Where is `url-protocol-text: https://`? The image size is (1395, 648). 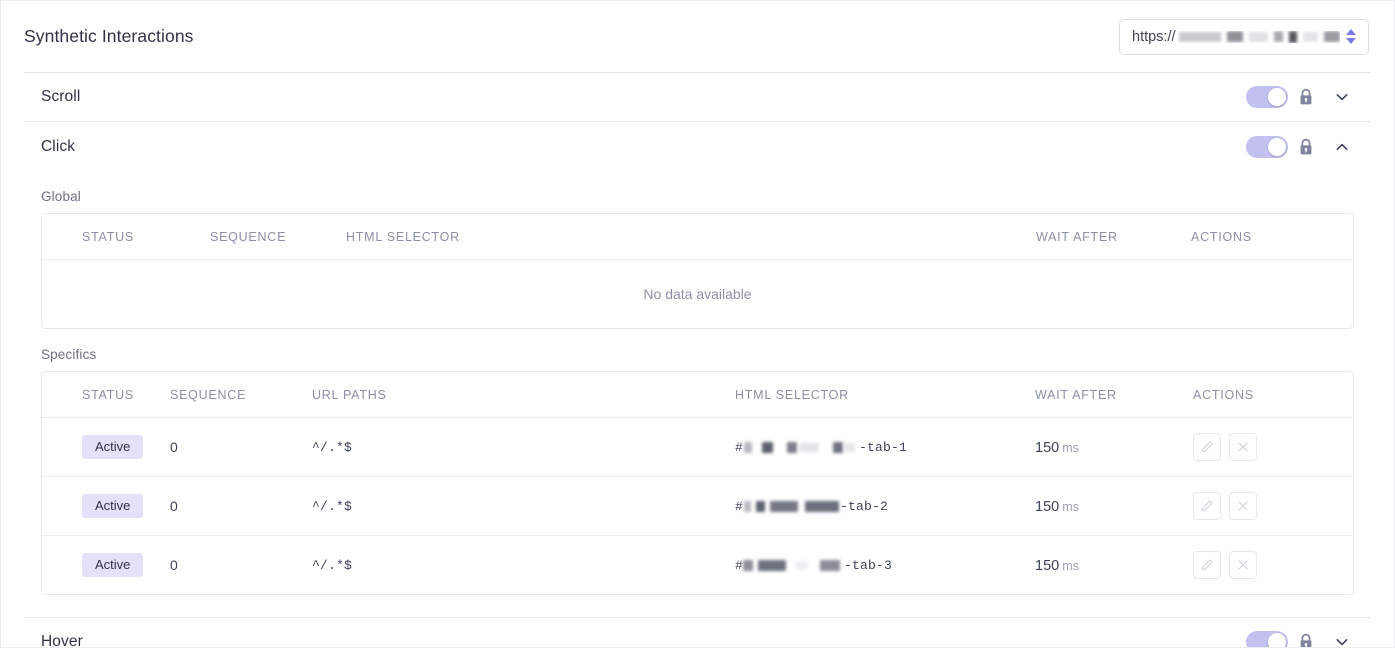
url-protocol-text: https:// is located at coordinates (1154, 36).